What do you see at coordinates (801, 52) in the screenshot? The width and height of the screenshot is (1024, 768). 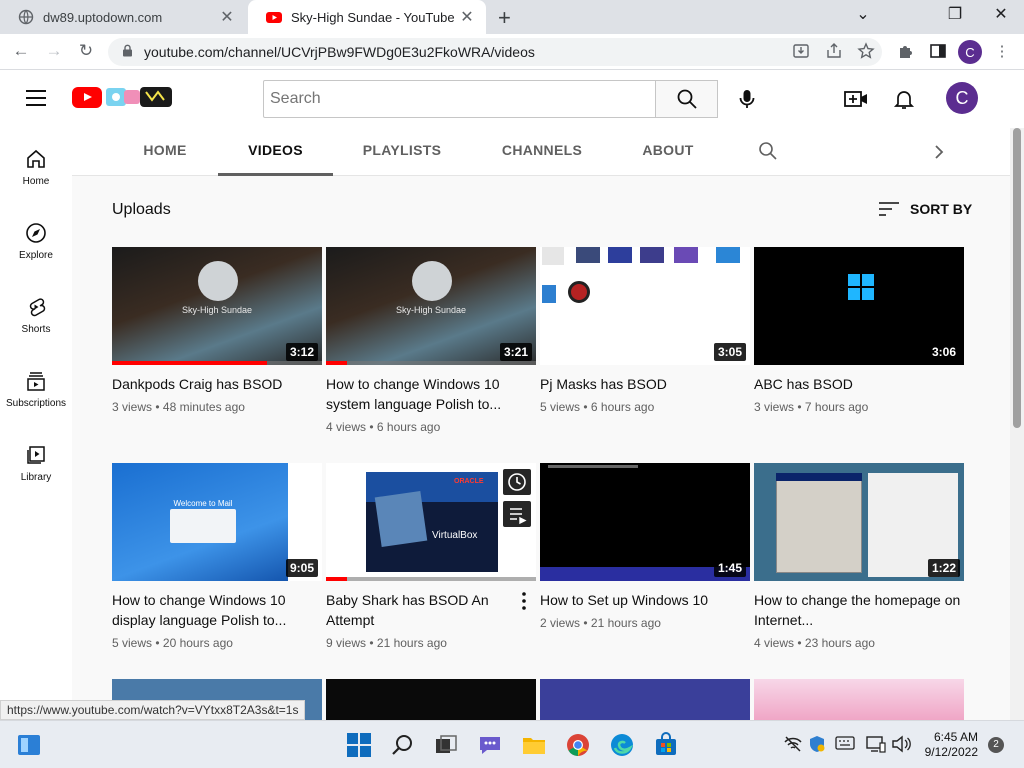 I see `install-app-icon` at bounding box center [801, 52].